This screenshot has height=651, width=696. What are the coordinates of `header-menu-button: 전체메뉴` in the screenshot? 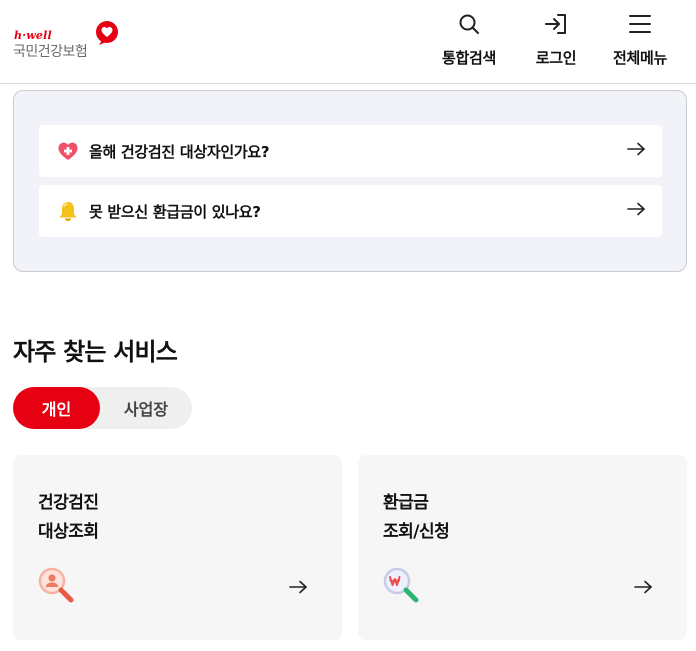 It's located at (640, 42).